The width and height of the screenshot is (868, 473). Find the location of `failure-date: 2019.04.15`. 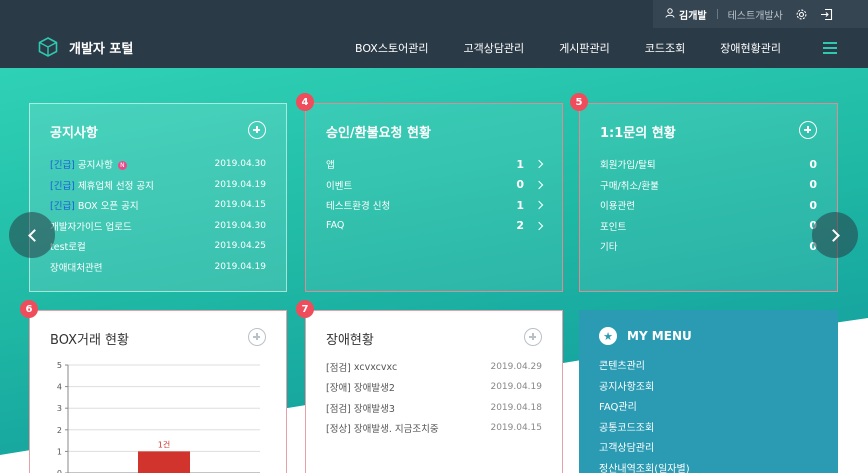

failure-date: 2019.04.15 is located at coordinates (516, 428).